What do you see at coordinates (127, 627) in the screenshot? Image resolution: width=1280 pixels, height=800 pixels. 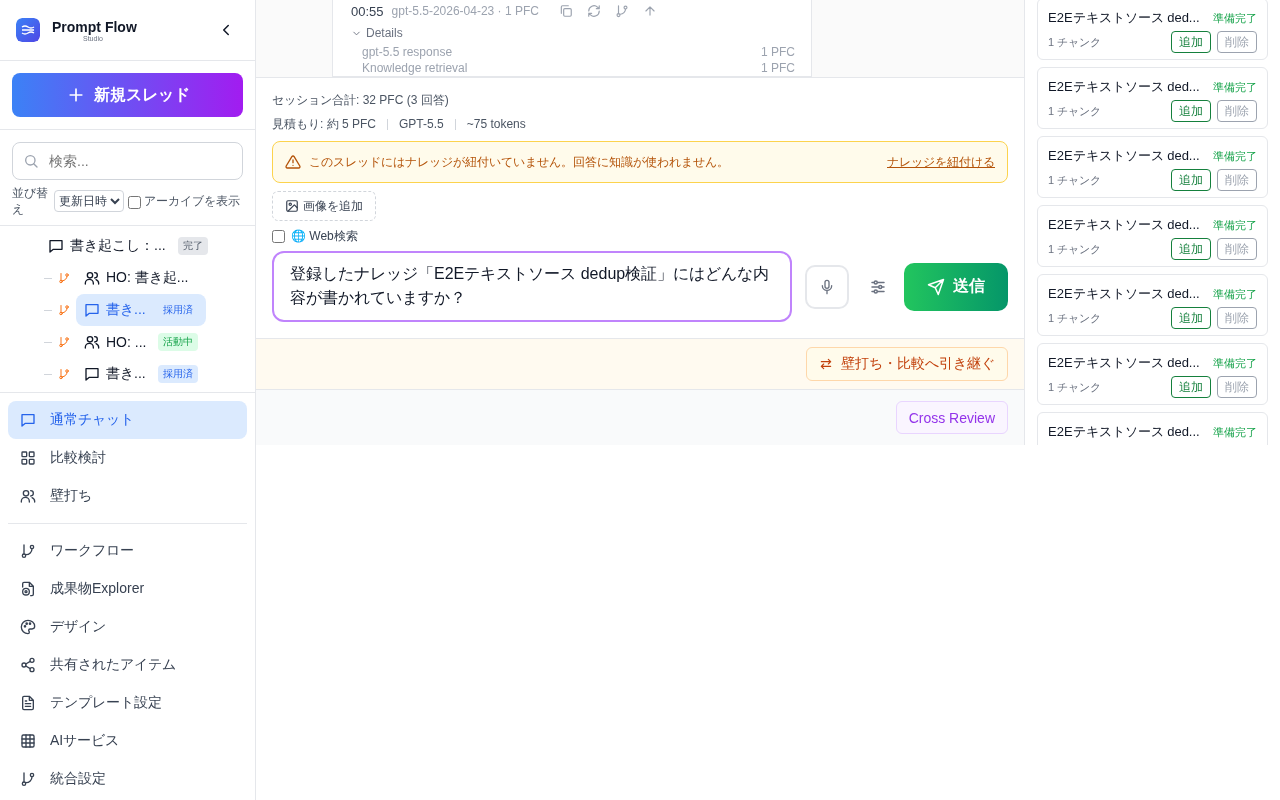 I see `nav-item: デザイン` at bounding box center [127, 627].